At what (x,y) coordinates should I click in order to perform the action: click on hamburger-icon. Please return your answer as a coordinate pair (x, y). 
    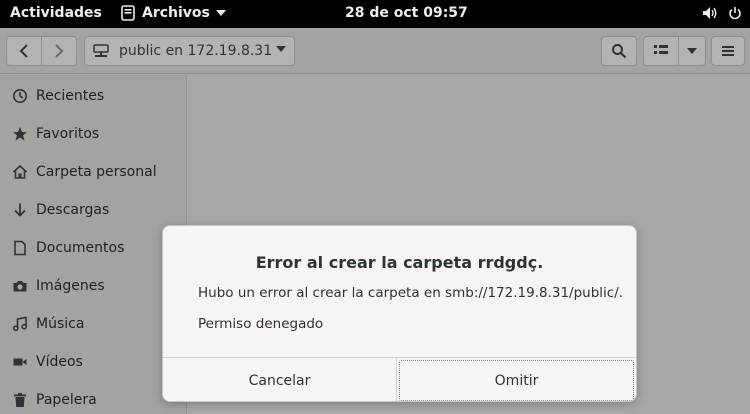
    Looking at the image, I should click on (728, 51).